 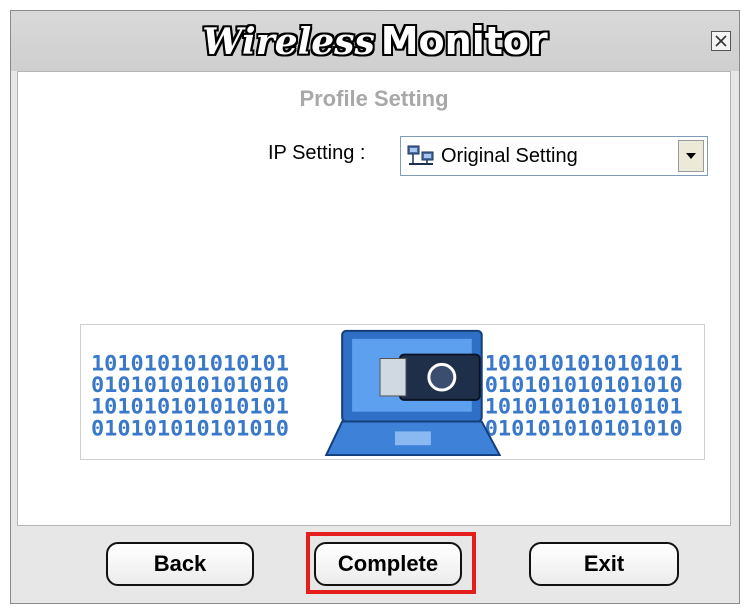 What do you see at coordinates (420, 155) in the screenshot?
I see `network-icon` at bounding box center [420, 155].